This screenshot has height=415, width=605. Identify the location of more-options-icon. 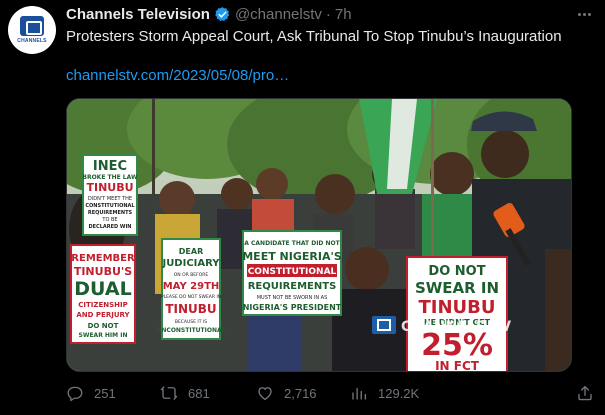
(584, 14).